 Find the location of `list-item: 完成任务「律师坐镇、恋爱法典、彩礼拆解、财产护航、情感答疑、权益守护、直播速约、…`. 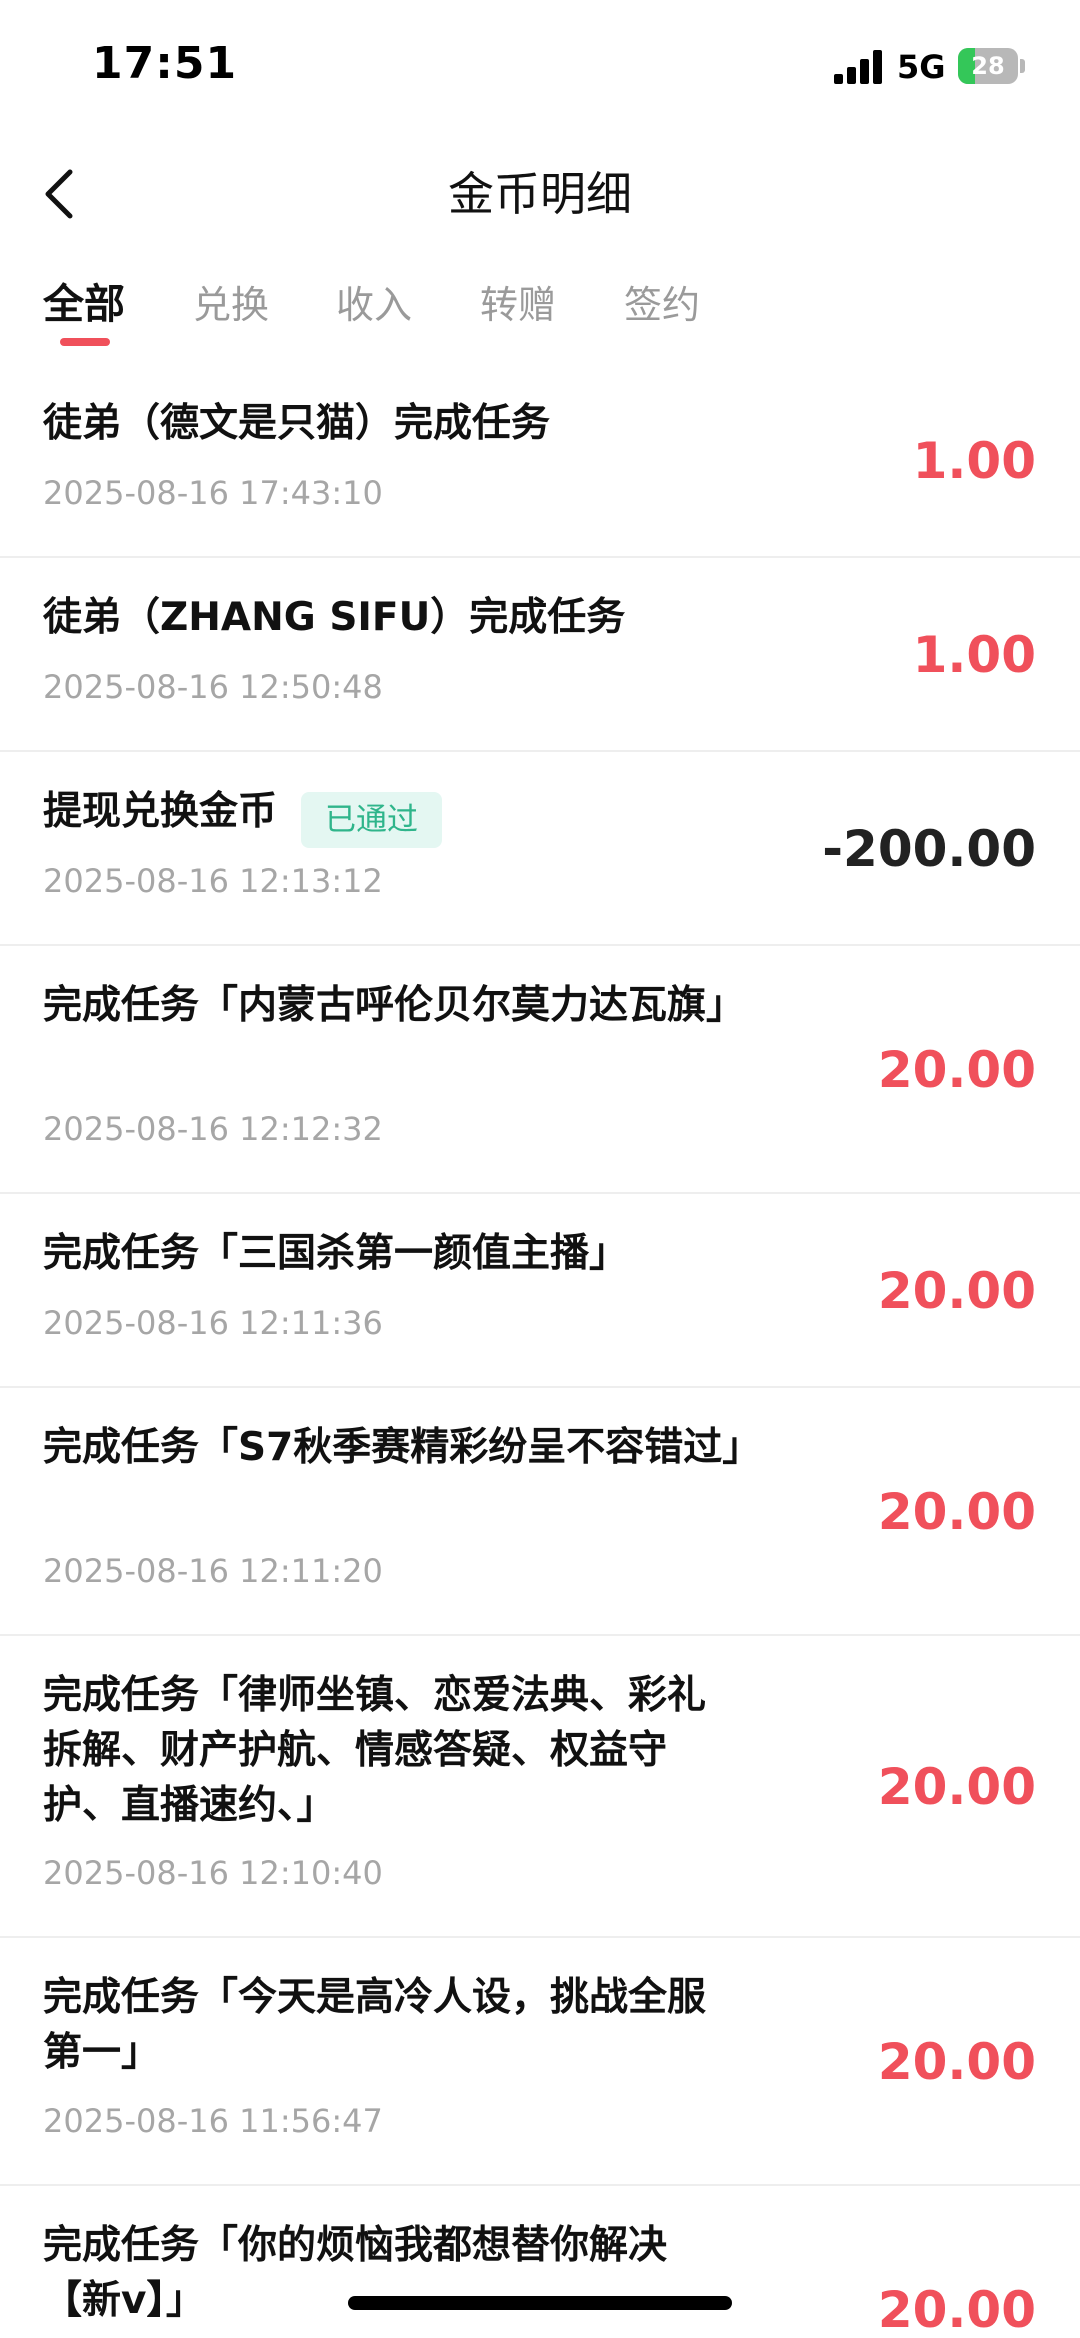

list-item: 完成任务「律师坐镇、恋爱法典、彩礼拆解、财产护航、情感答疑、权益守护、直播速约、… is located at coordinates (540, 1787).